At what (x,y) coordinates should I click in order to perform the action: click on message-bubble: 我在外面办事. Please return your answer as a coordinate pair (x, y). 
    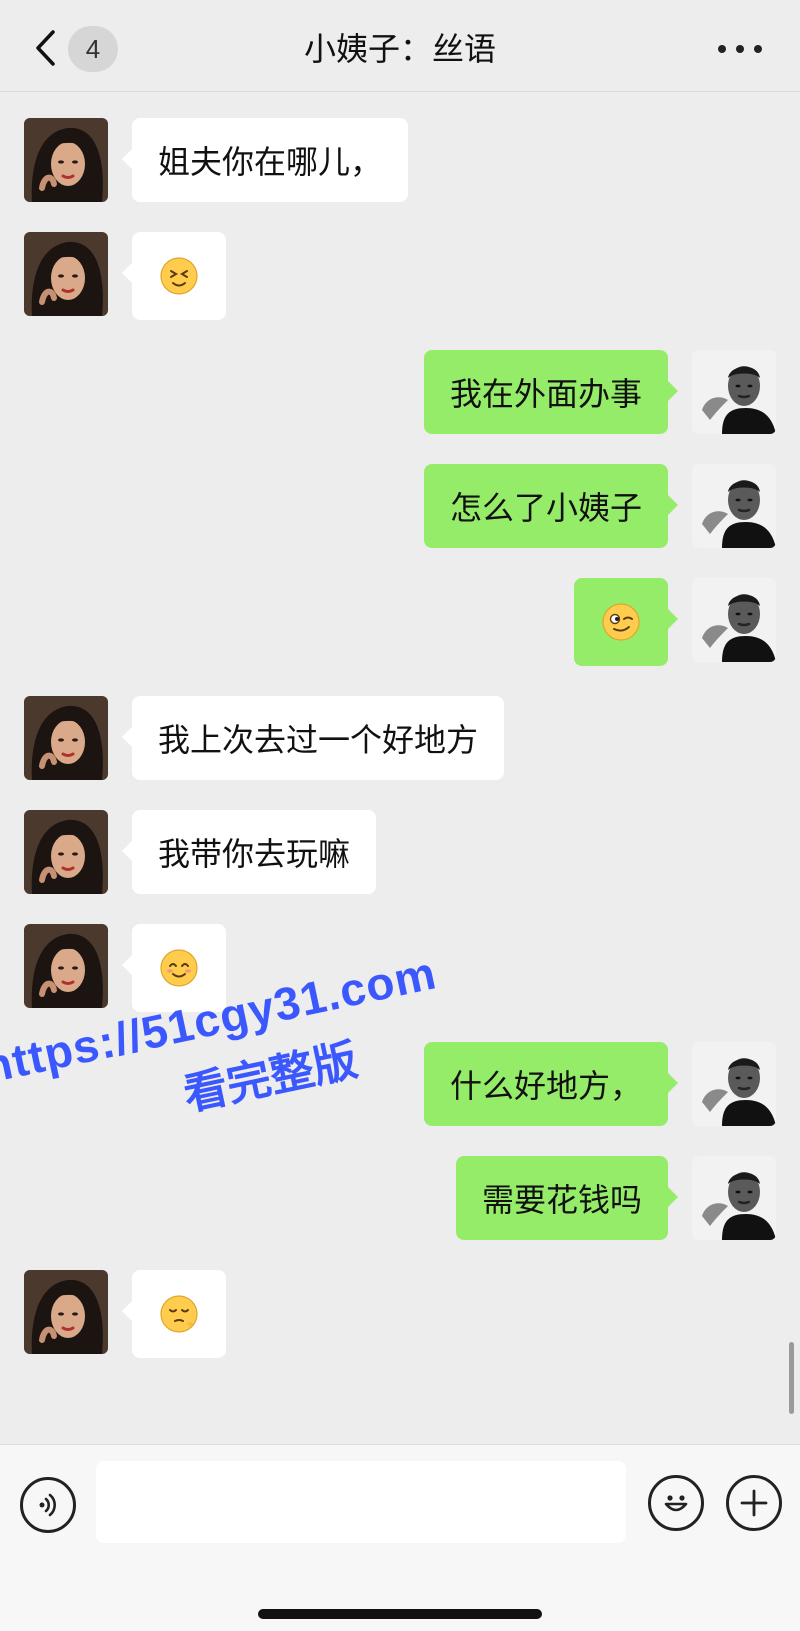
    Looking at the image, I should click on (551, 392).